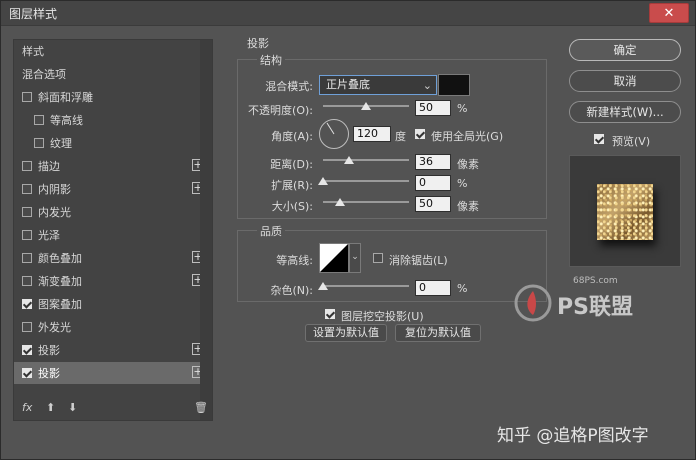  Describe the element at coordinates (111, 235) in the screenshot. I see `style-list-item: 光泽` at that location.